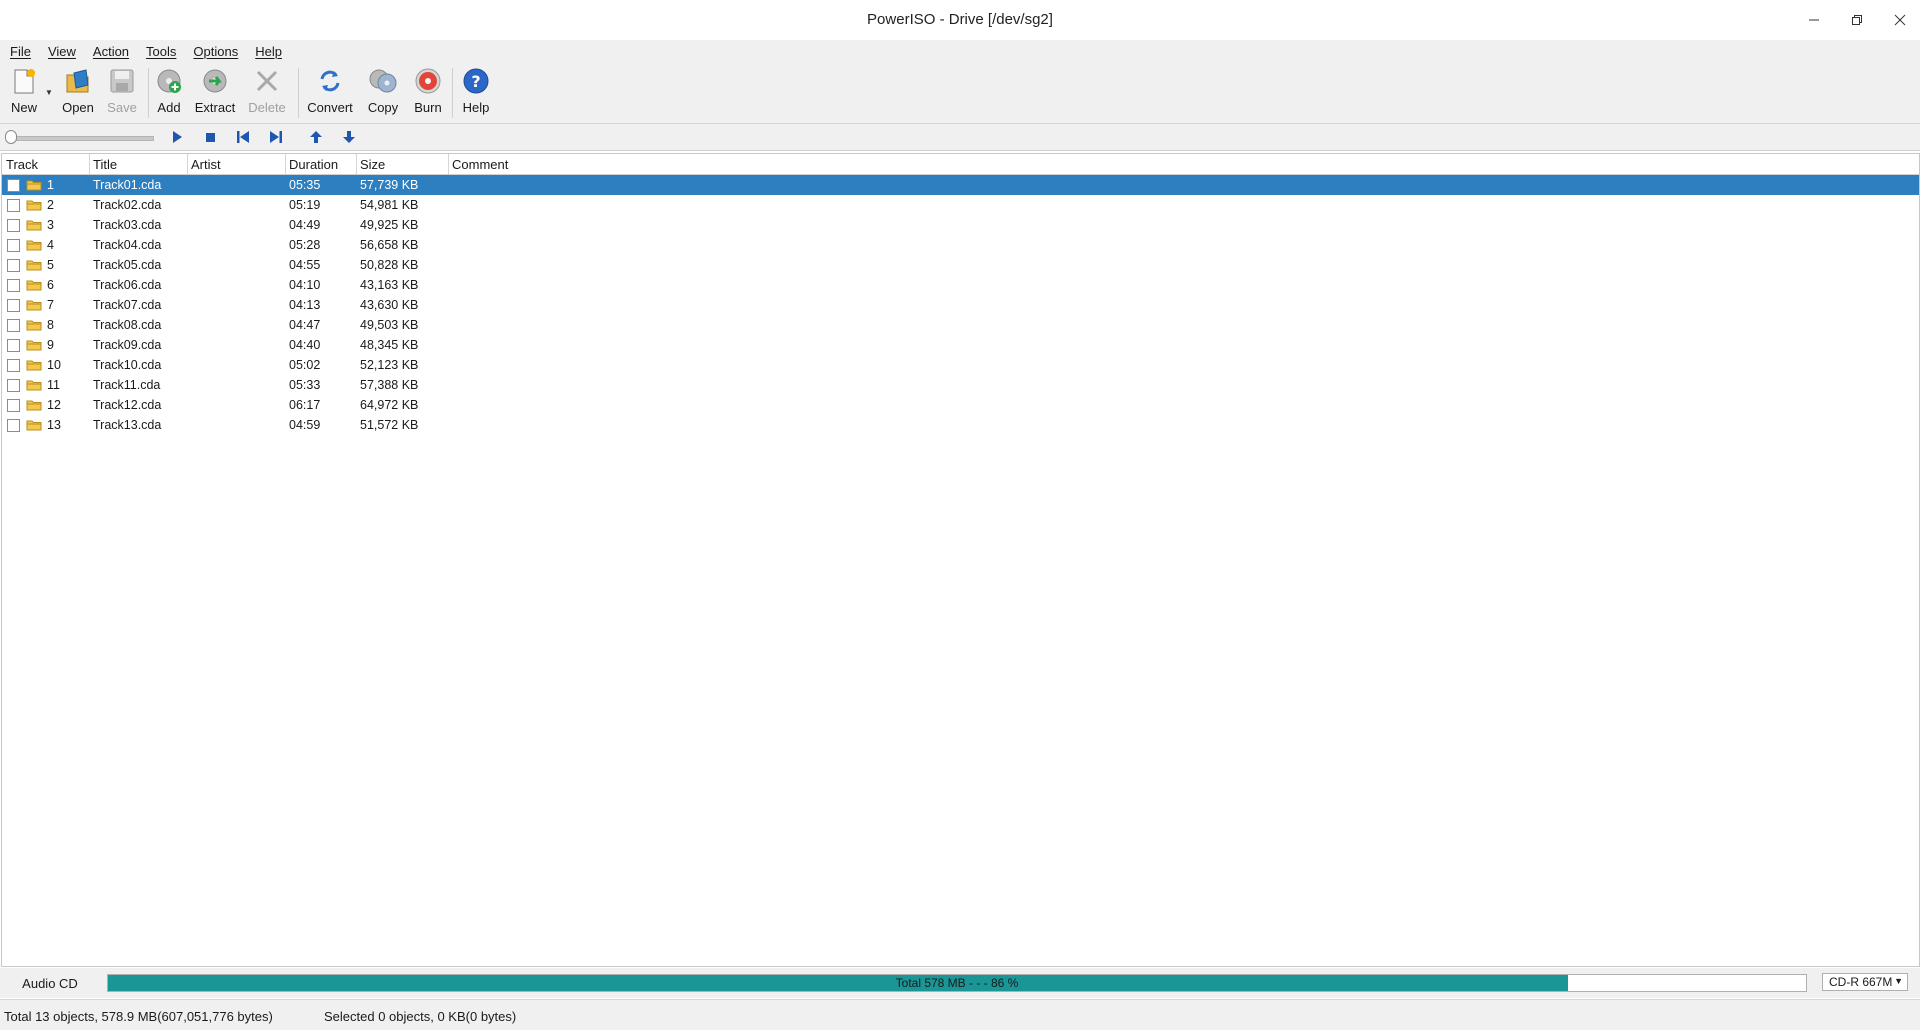 This screenshot has height=1030, width=1920. What do you see at coordinates (960, 265) in the screenshot?
I see `table-row: 5 Track05.cda 04:55 50,828 KB` at bounding box center [960, 265].